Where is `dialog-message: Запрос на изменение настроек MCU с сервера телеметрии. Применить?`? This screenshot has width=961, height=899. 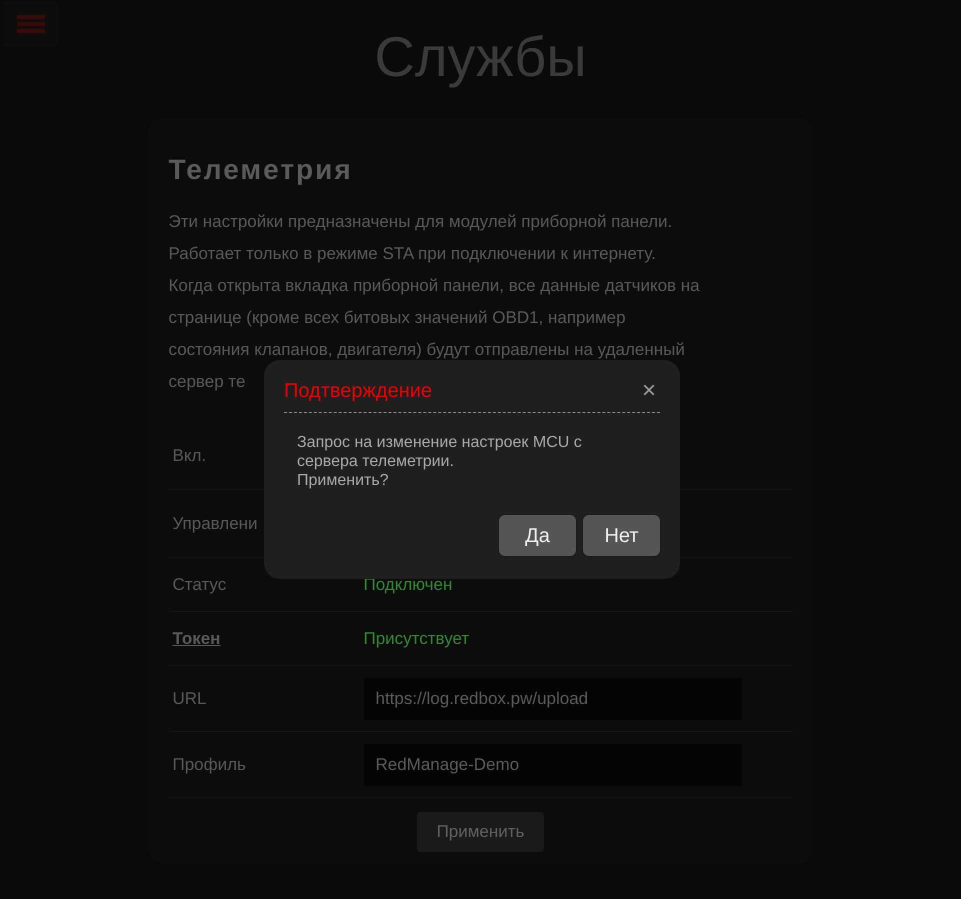
dialog-message: Запрос на изменение настроек MCU с сервера телеметрии. Применить? is located at coordinates (440, 461).